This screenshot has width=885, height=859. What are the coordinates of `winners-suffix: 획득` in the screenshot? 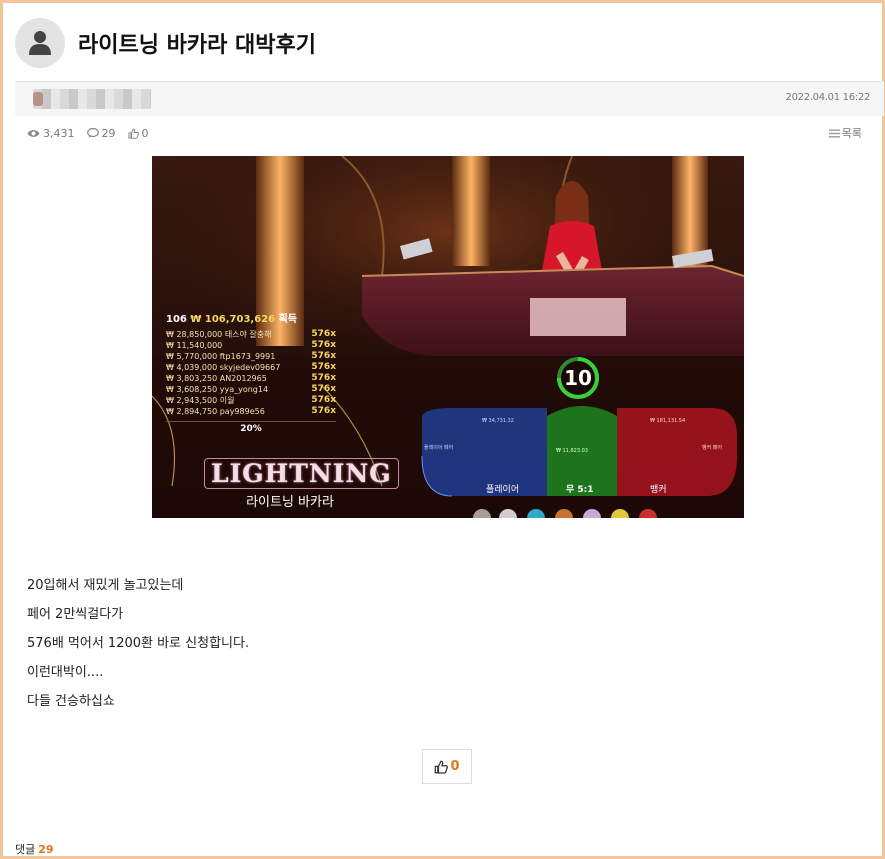 It's located at (287, 319).